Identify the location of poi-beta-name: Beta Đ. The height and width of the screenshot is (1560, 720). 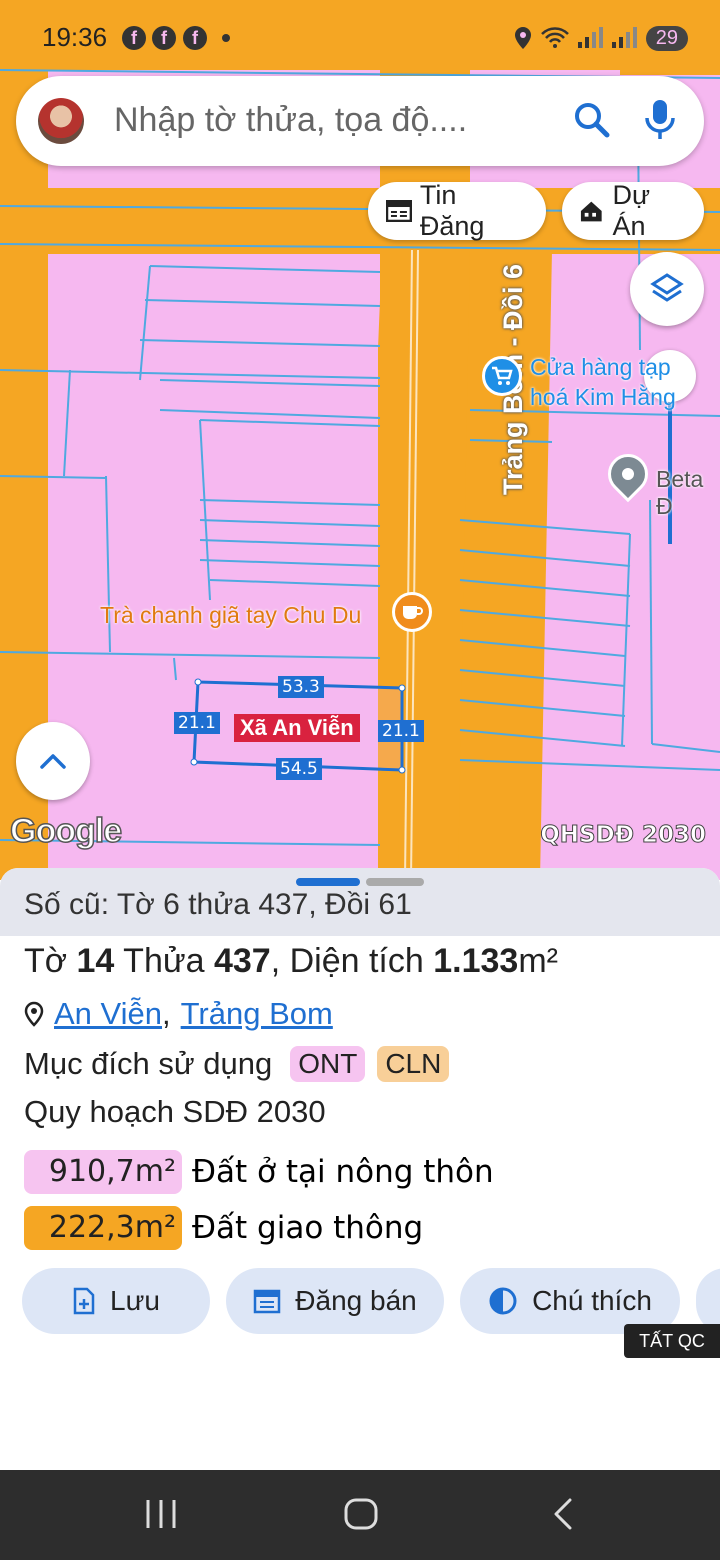
(688, 493).